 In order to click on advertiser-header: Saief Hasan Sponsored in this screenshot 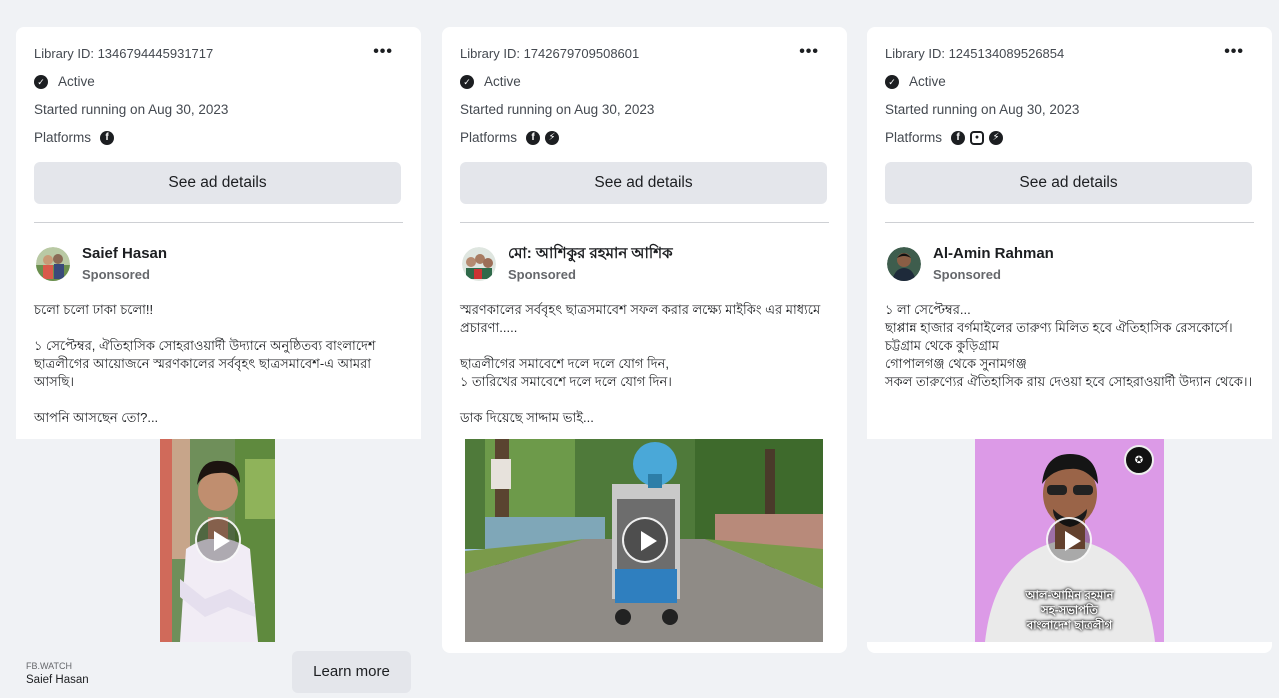, I will do `click(218, 256)`.